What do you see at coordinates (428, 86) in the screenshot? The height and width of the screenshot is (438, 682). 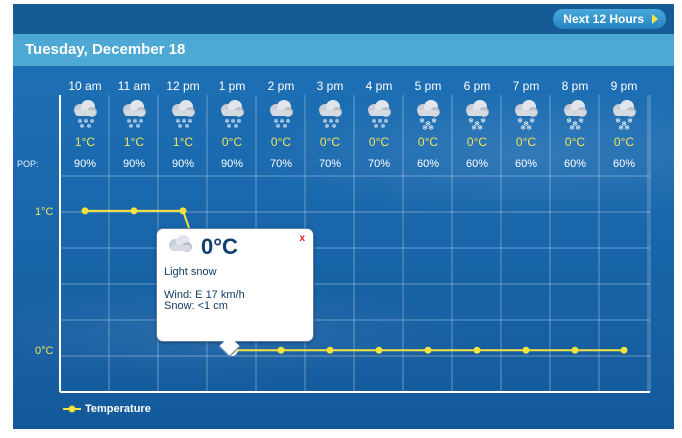 I see `hour-label: 5 pm` at bounding box center [428, 86].